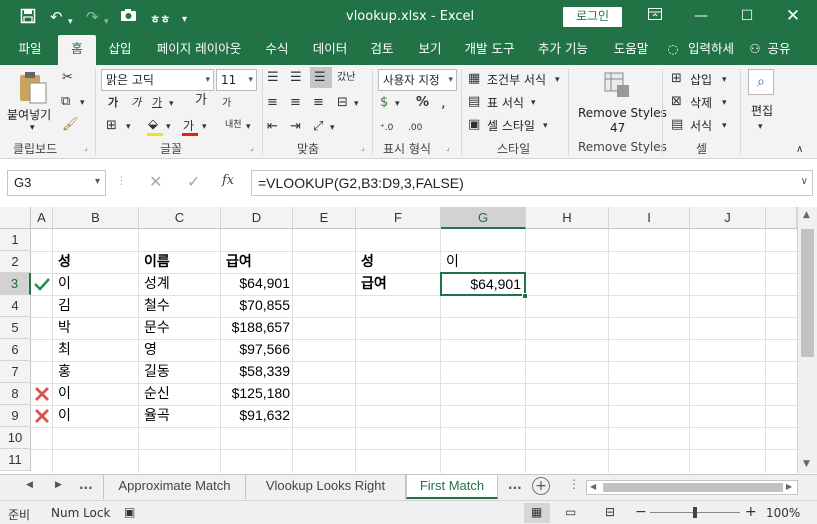  Describe the element at coordinates (33, 89) in the screenshot. I see `paste-icon` at that location.